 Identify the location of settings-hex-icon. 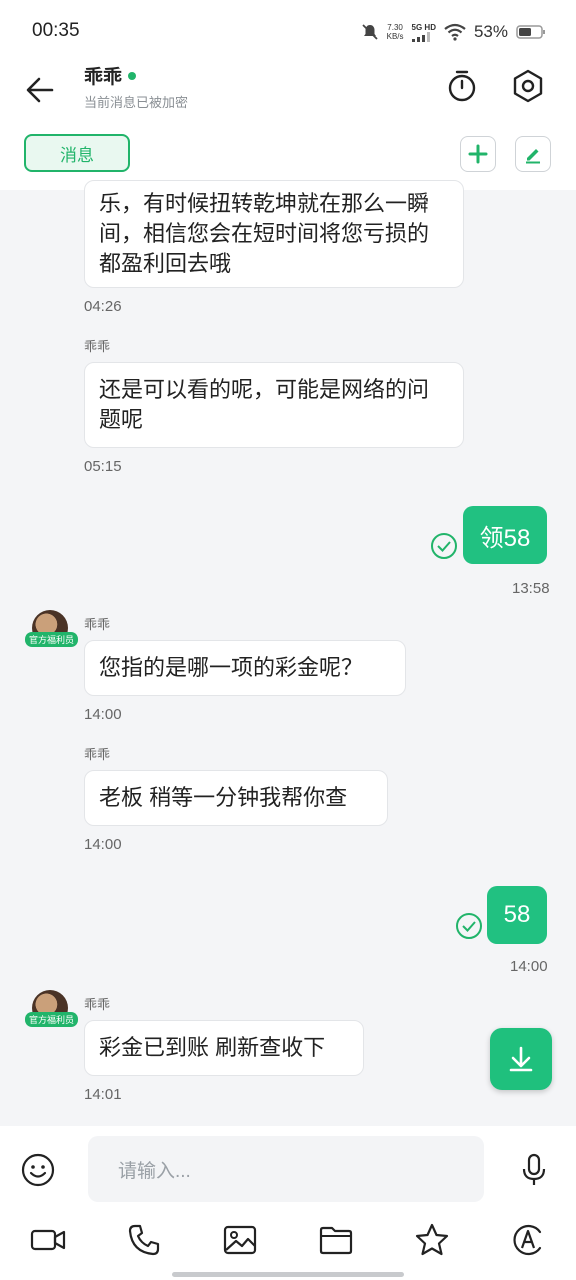
(528, 86).